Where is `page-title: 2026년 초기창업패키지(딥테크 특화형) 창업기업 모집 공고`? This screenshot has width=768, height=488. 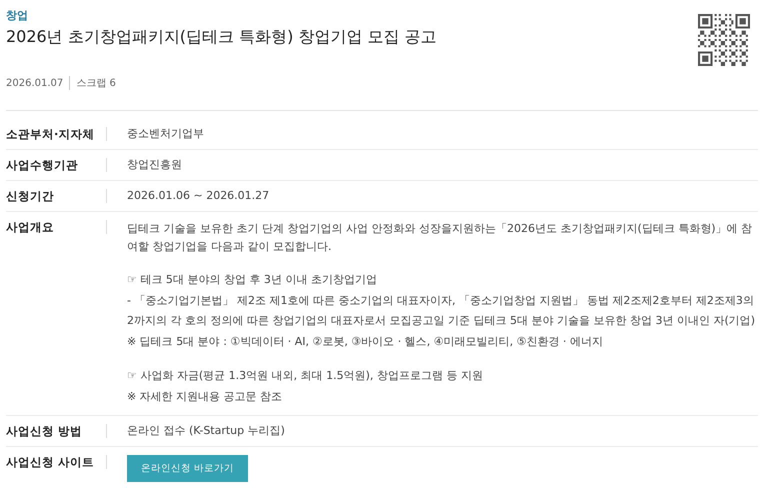
page-title: 2026년 초기창업패키지(딥테크 특화형) 창업기업 모집 공고 is located at coordinates (221, 37).